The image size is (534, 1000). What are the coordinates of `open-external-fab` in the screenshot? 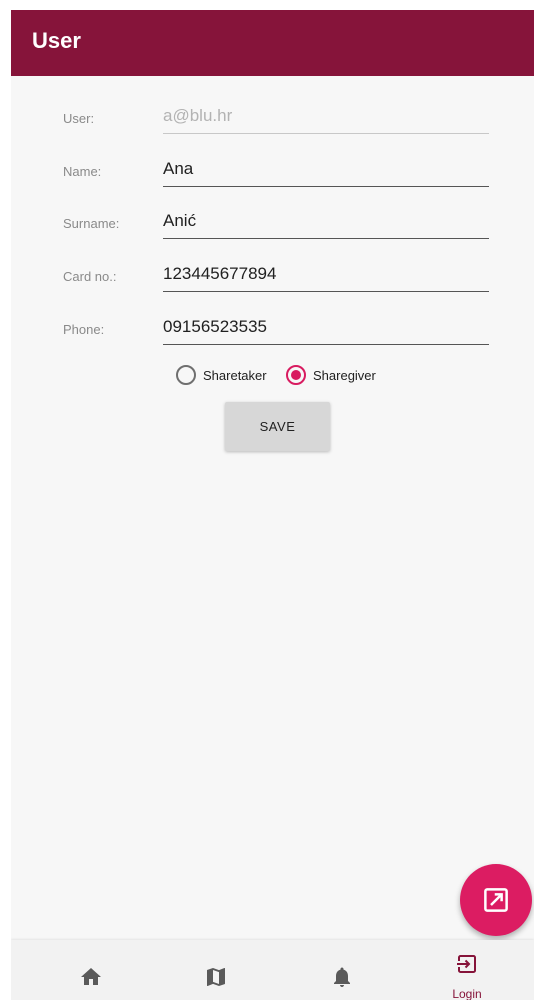 It's located at (496, 900).